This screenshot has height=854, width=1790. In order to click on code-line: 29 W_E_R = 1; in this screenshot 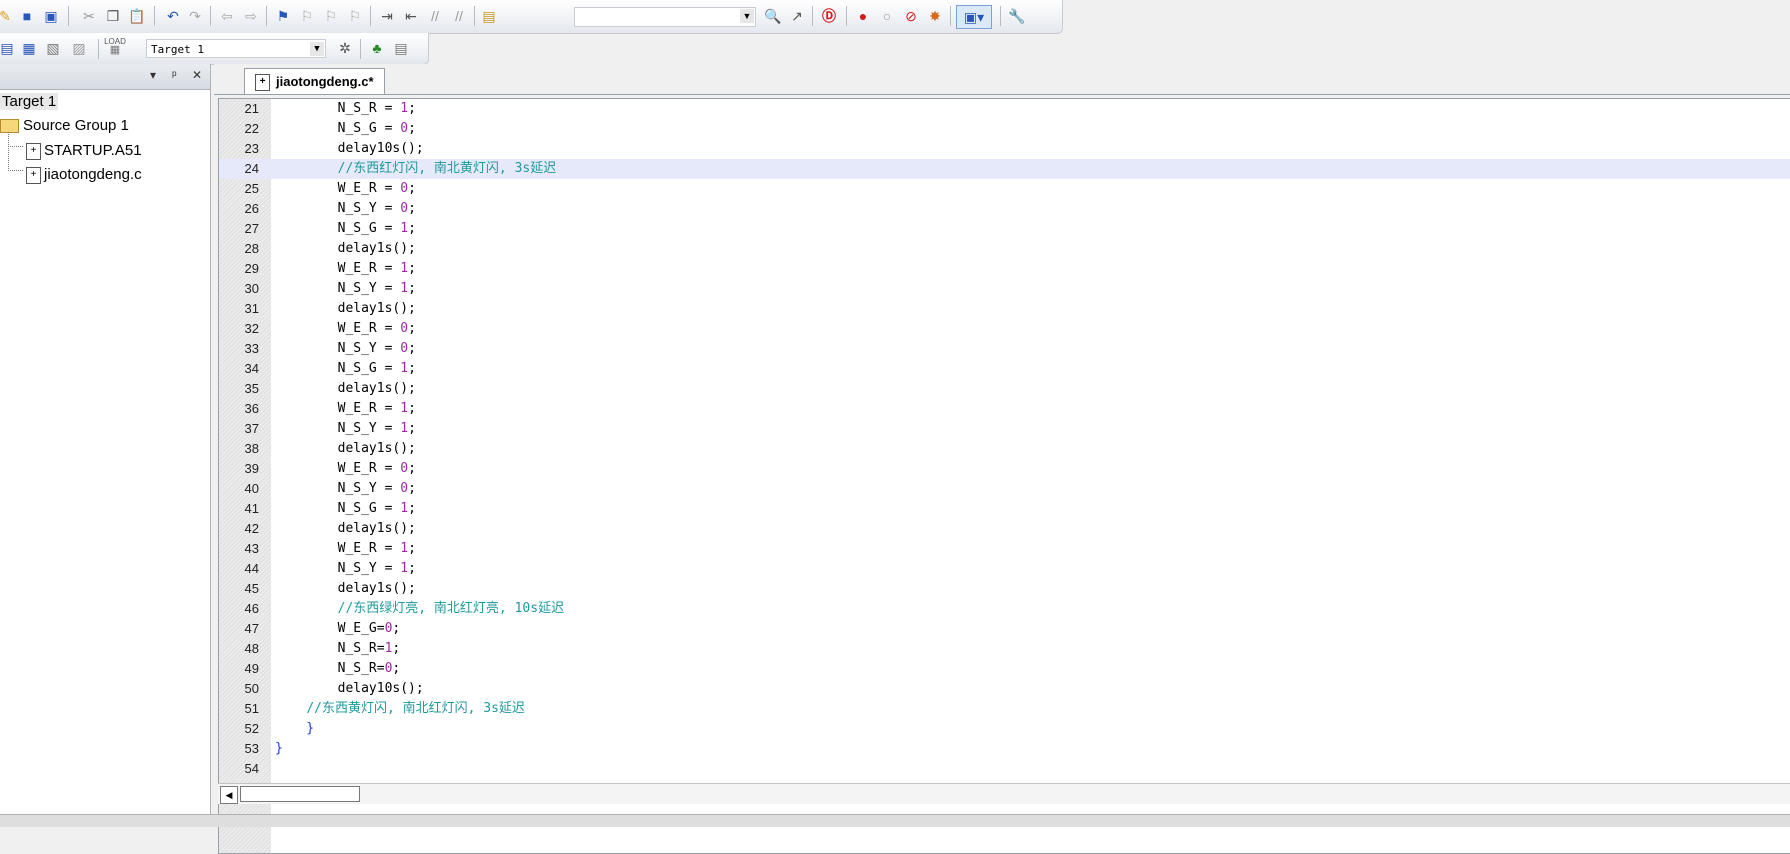, I will do `click(1004, 269)`.